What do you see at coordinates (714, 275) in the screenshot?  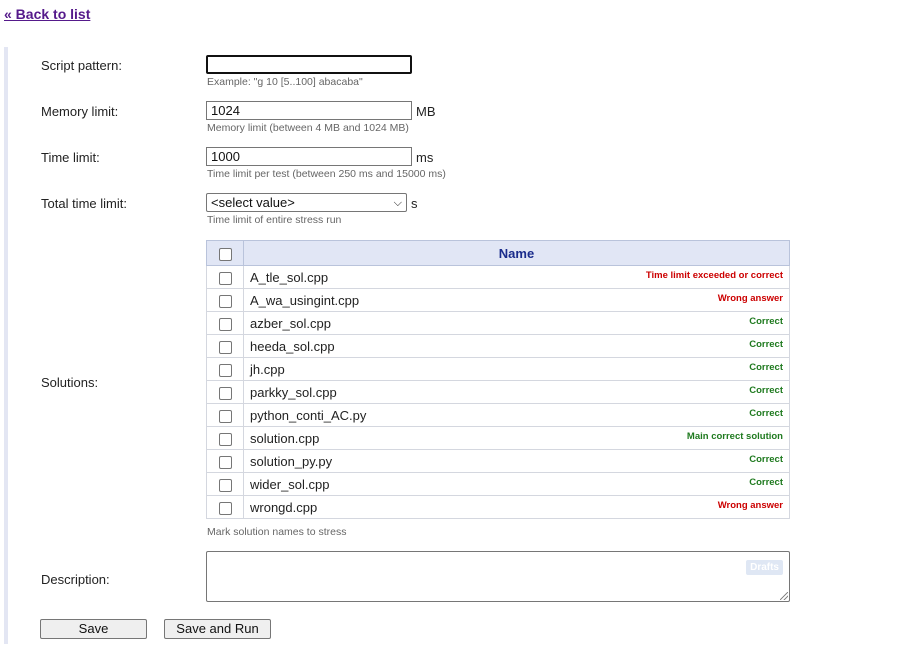 I see `solution-verdict: Time limit exceeded or correct` at bounding box center [714, 275].